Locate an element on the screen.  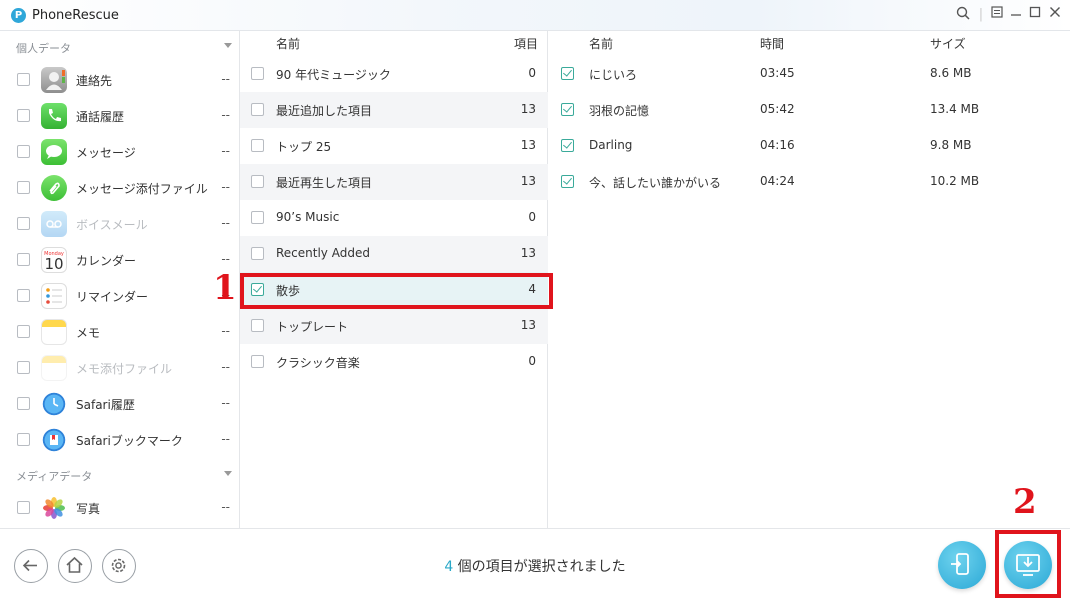
section-media-data: メディアデータ is located at coordinates (120, 474).